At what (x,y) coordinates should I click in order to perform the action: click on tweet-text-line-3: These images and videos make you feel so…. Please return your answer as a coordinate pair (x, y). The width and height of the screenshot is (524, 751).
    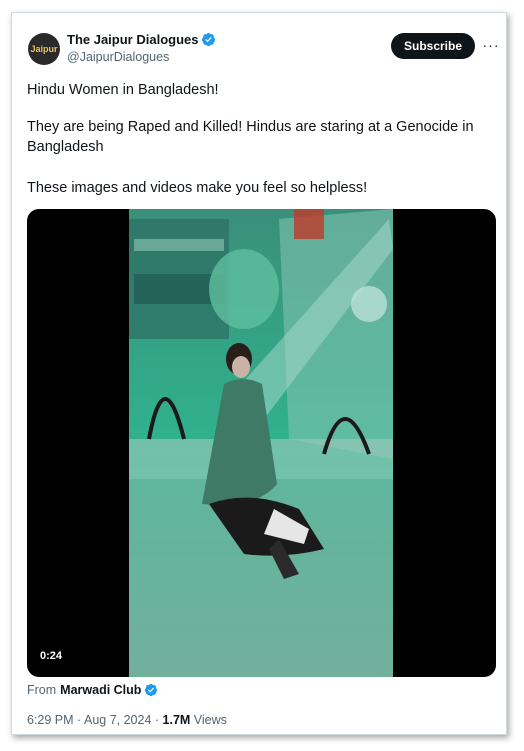
    Looking at the image, I should click on (197, 188).